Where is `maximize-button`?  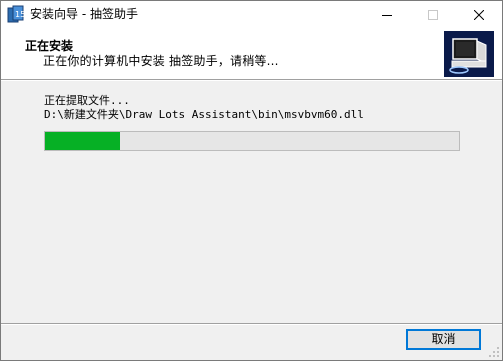
maximize-button is located at coordinates (433, 14).